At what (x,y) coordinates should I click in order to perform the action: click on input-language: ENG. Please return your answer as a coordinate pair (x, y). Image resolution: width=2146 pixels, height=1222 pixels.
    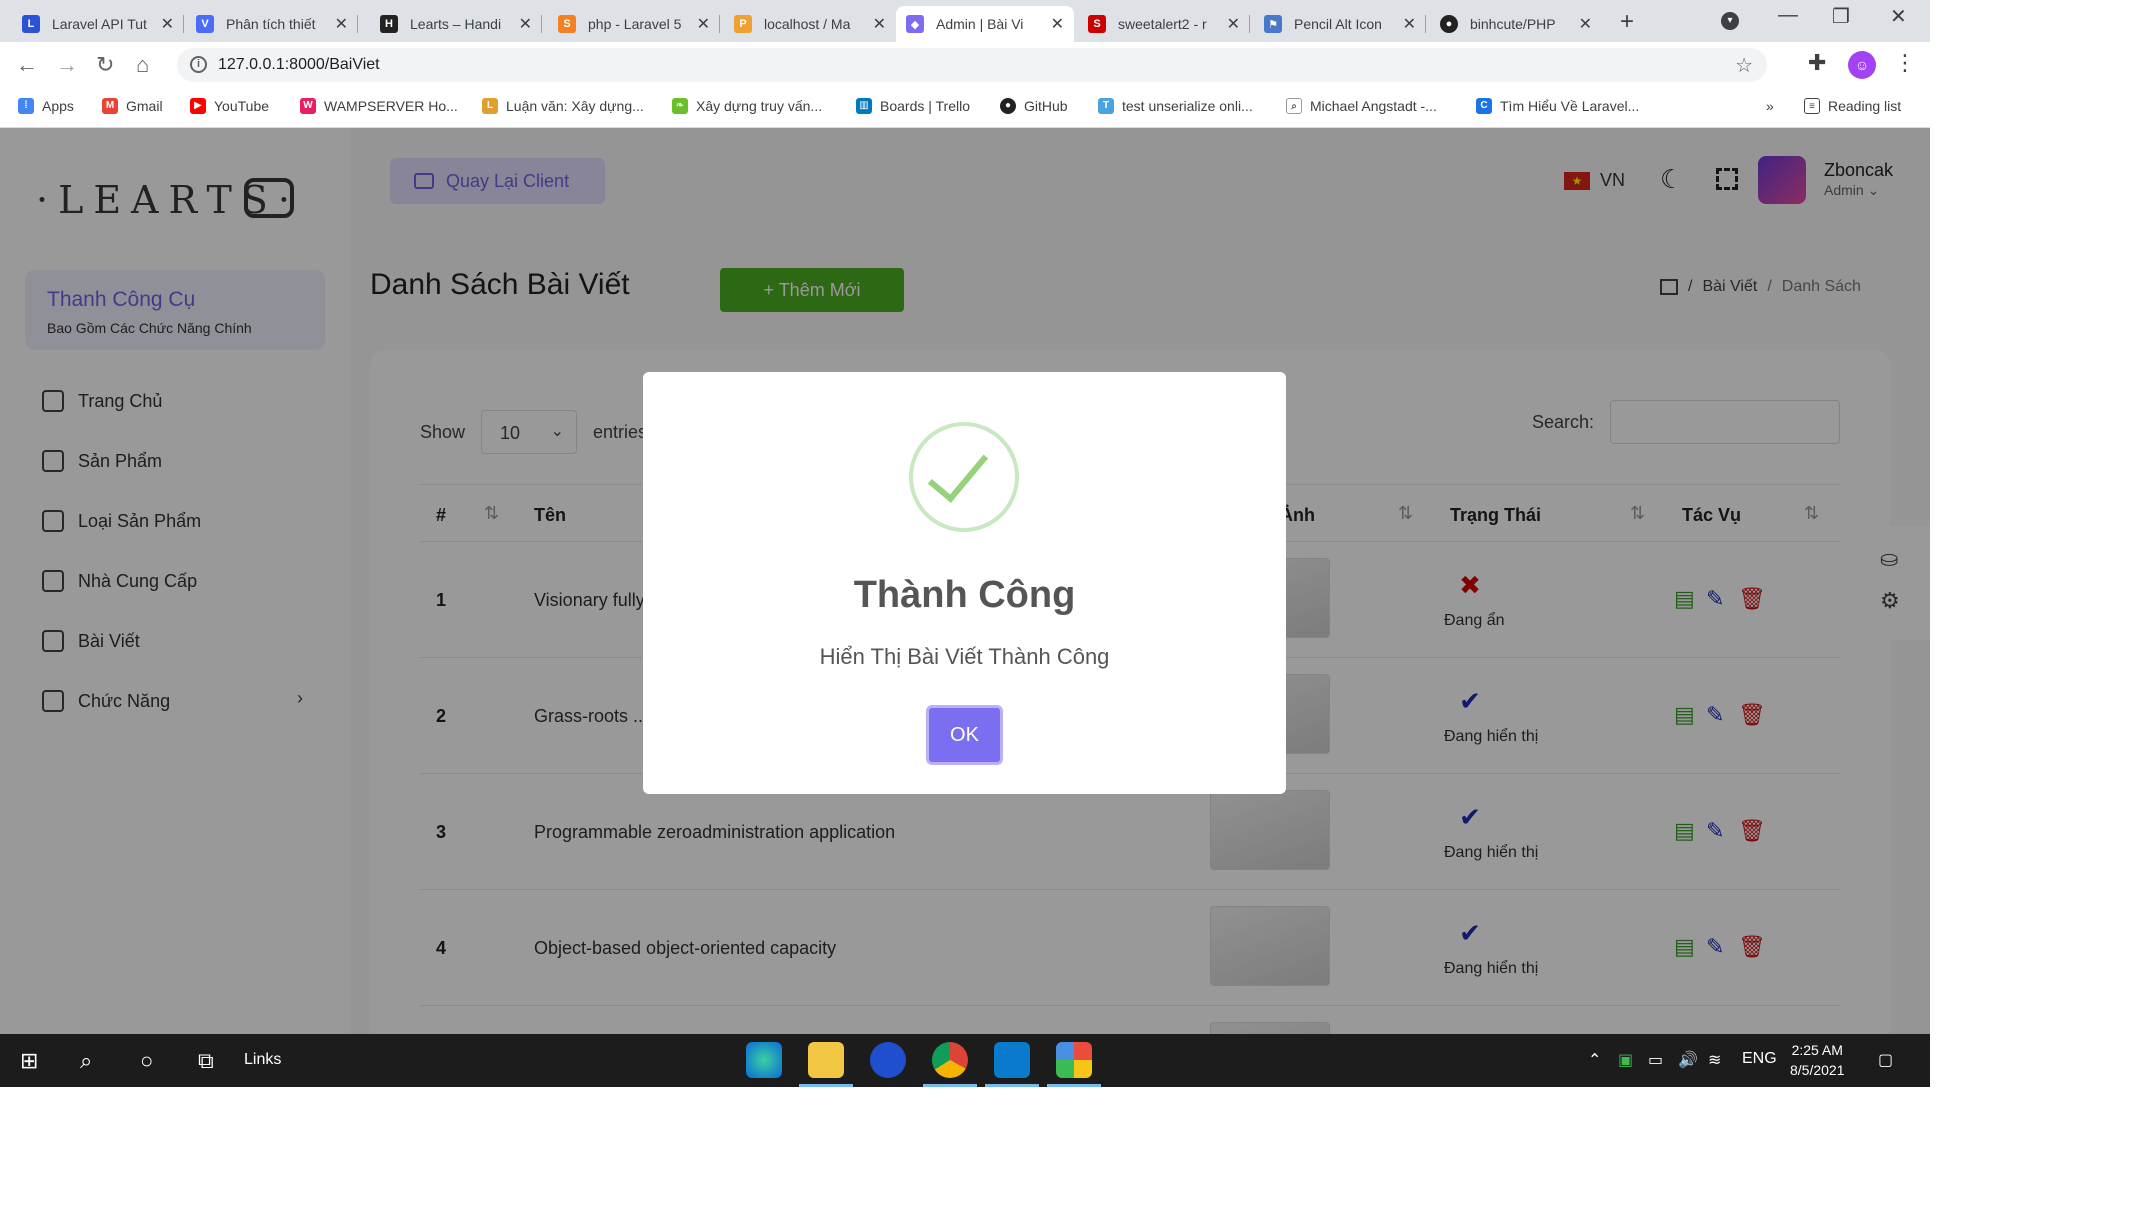
    Looking at the image, I should click on (1759, 1059).